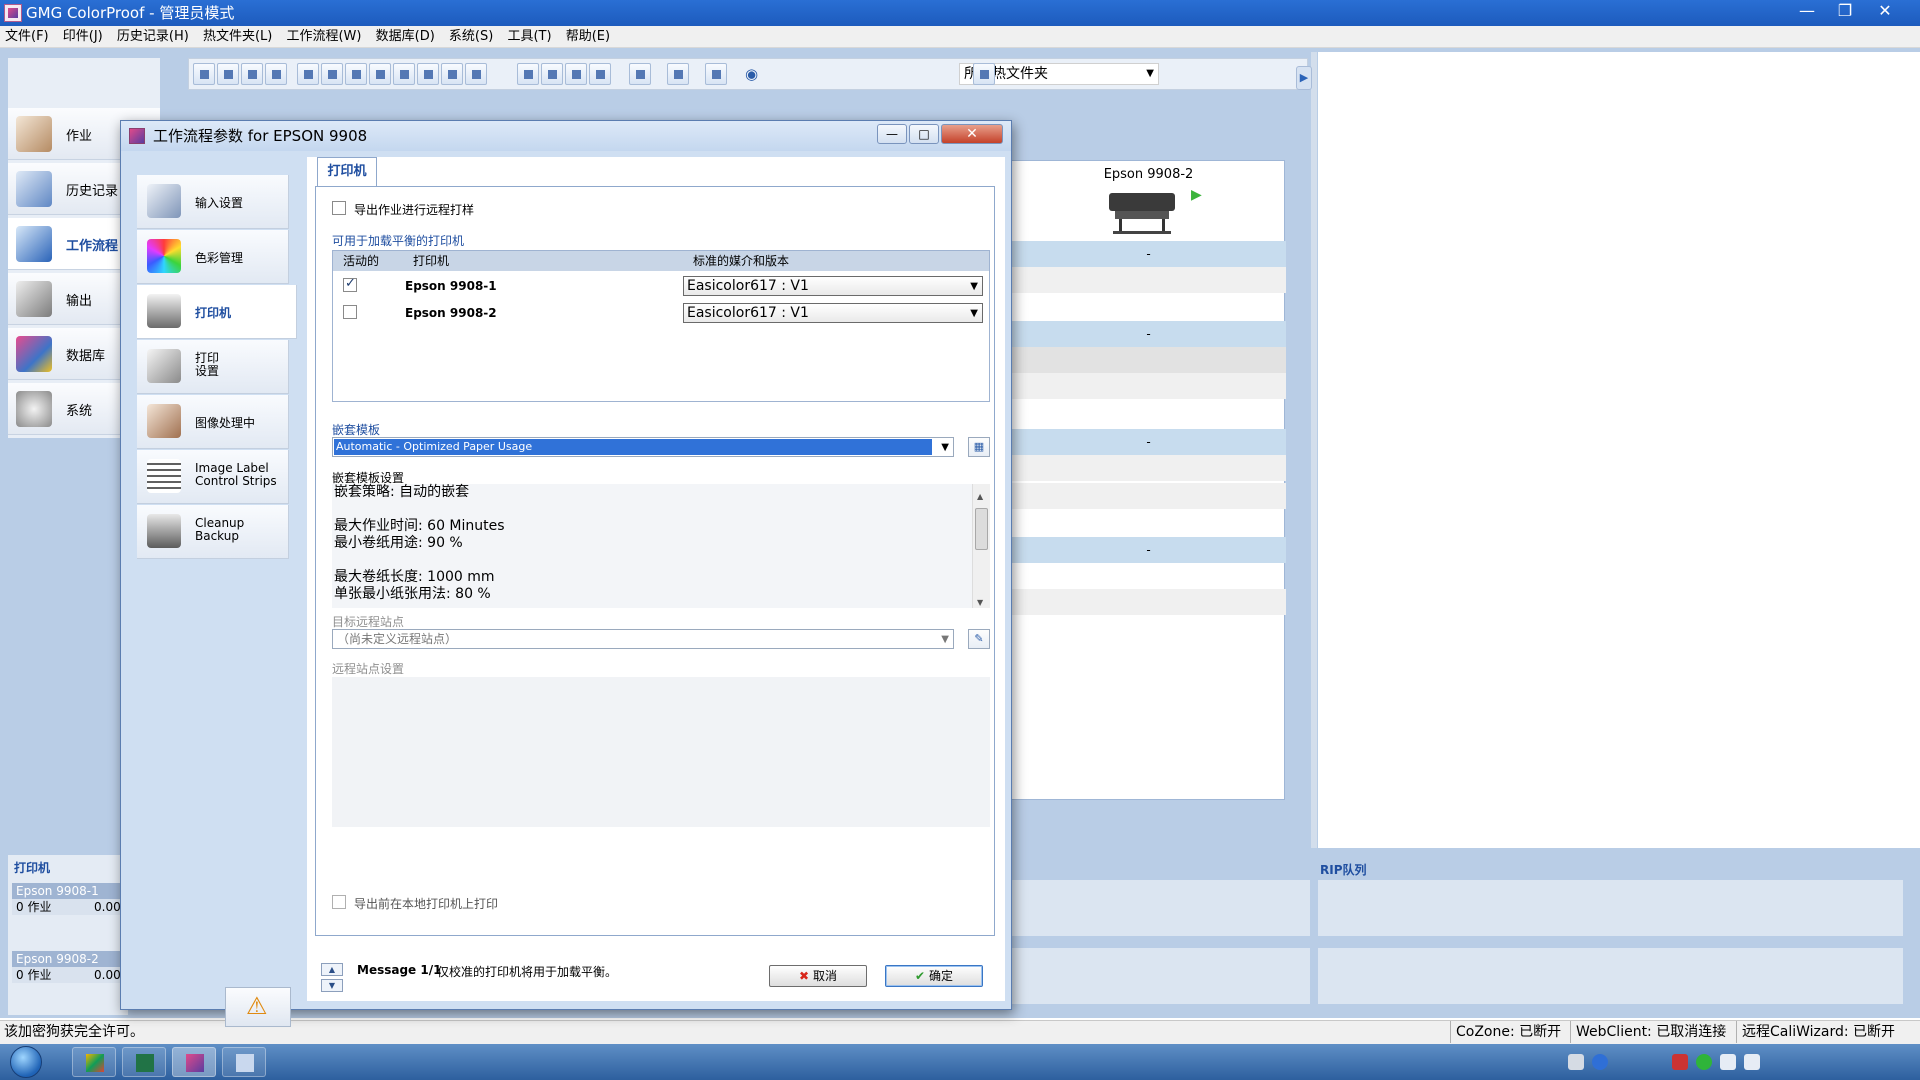 This screenshot has width=1920, height=1080. What do you see at coordinates (1845, 11) in the screenshot?
I see `maximize-button: ❐` at bounding box center [1845, 11].